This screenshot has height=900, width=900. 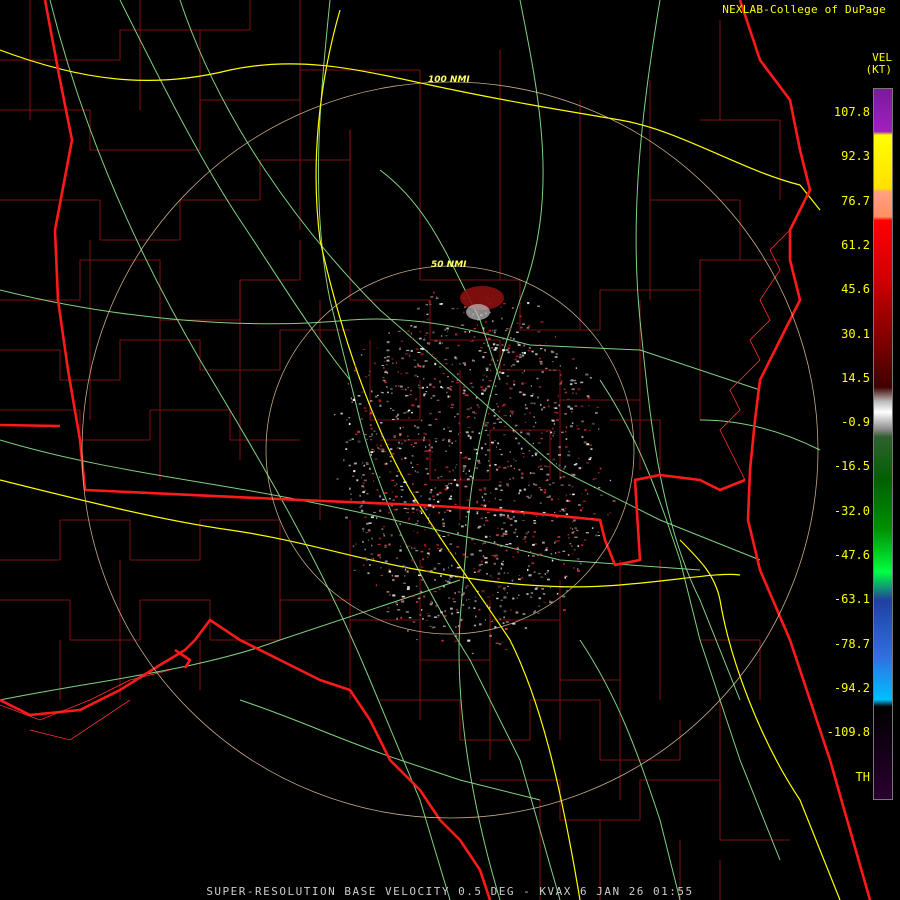 What do you see at coordinates (804, 9) in the screenshot?
I see `credit-text: NEXLAB-College of DuPage` at bounding box center [804, 9].